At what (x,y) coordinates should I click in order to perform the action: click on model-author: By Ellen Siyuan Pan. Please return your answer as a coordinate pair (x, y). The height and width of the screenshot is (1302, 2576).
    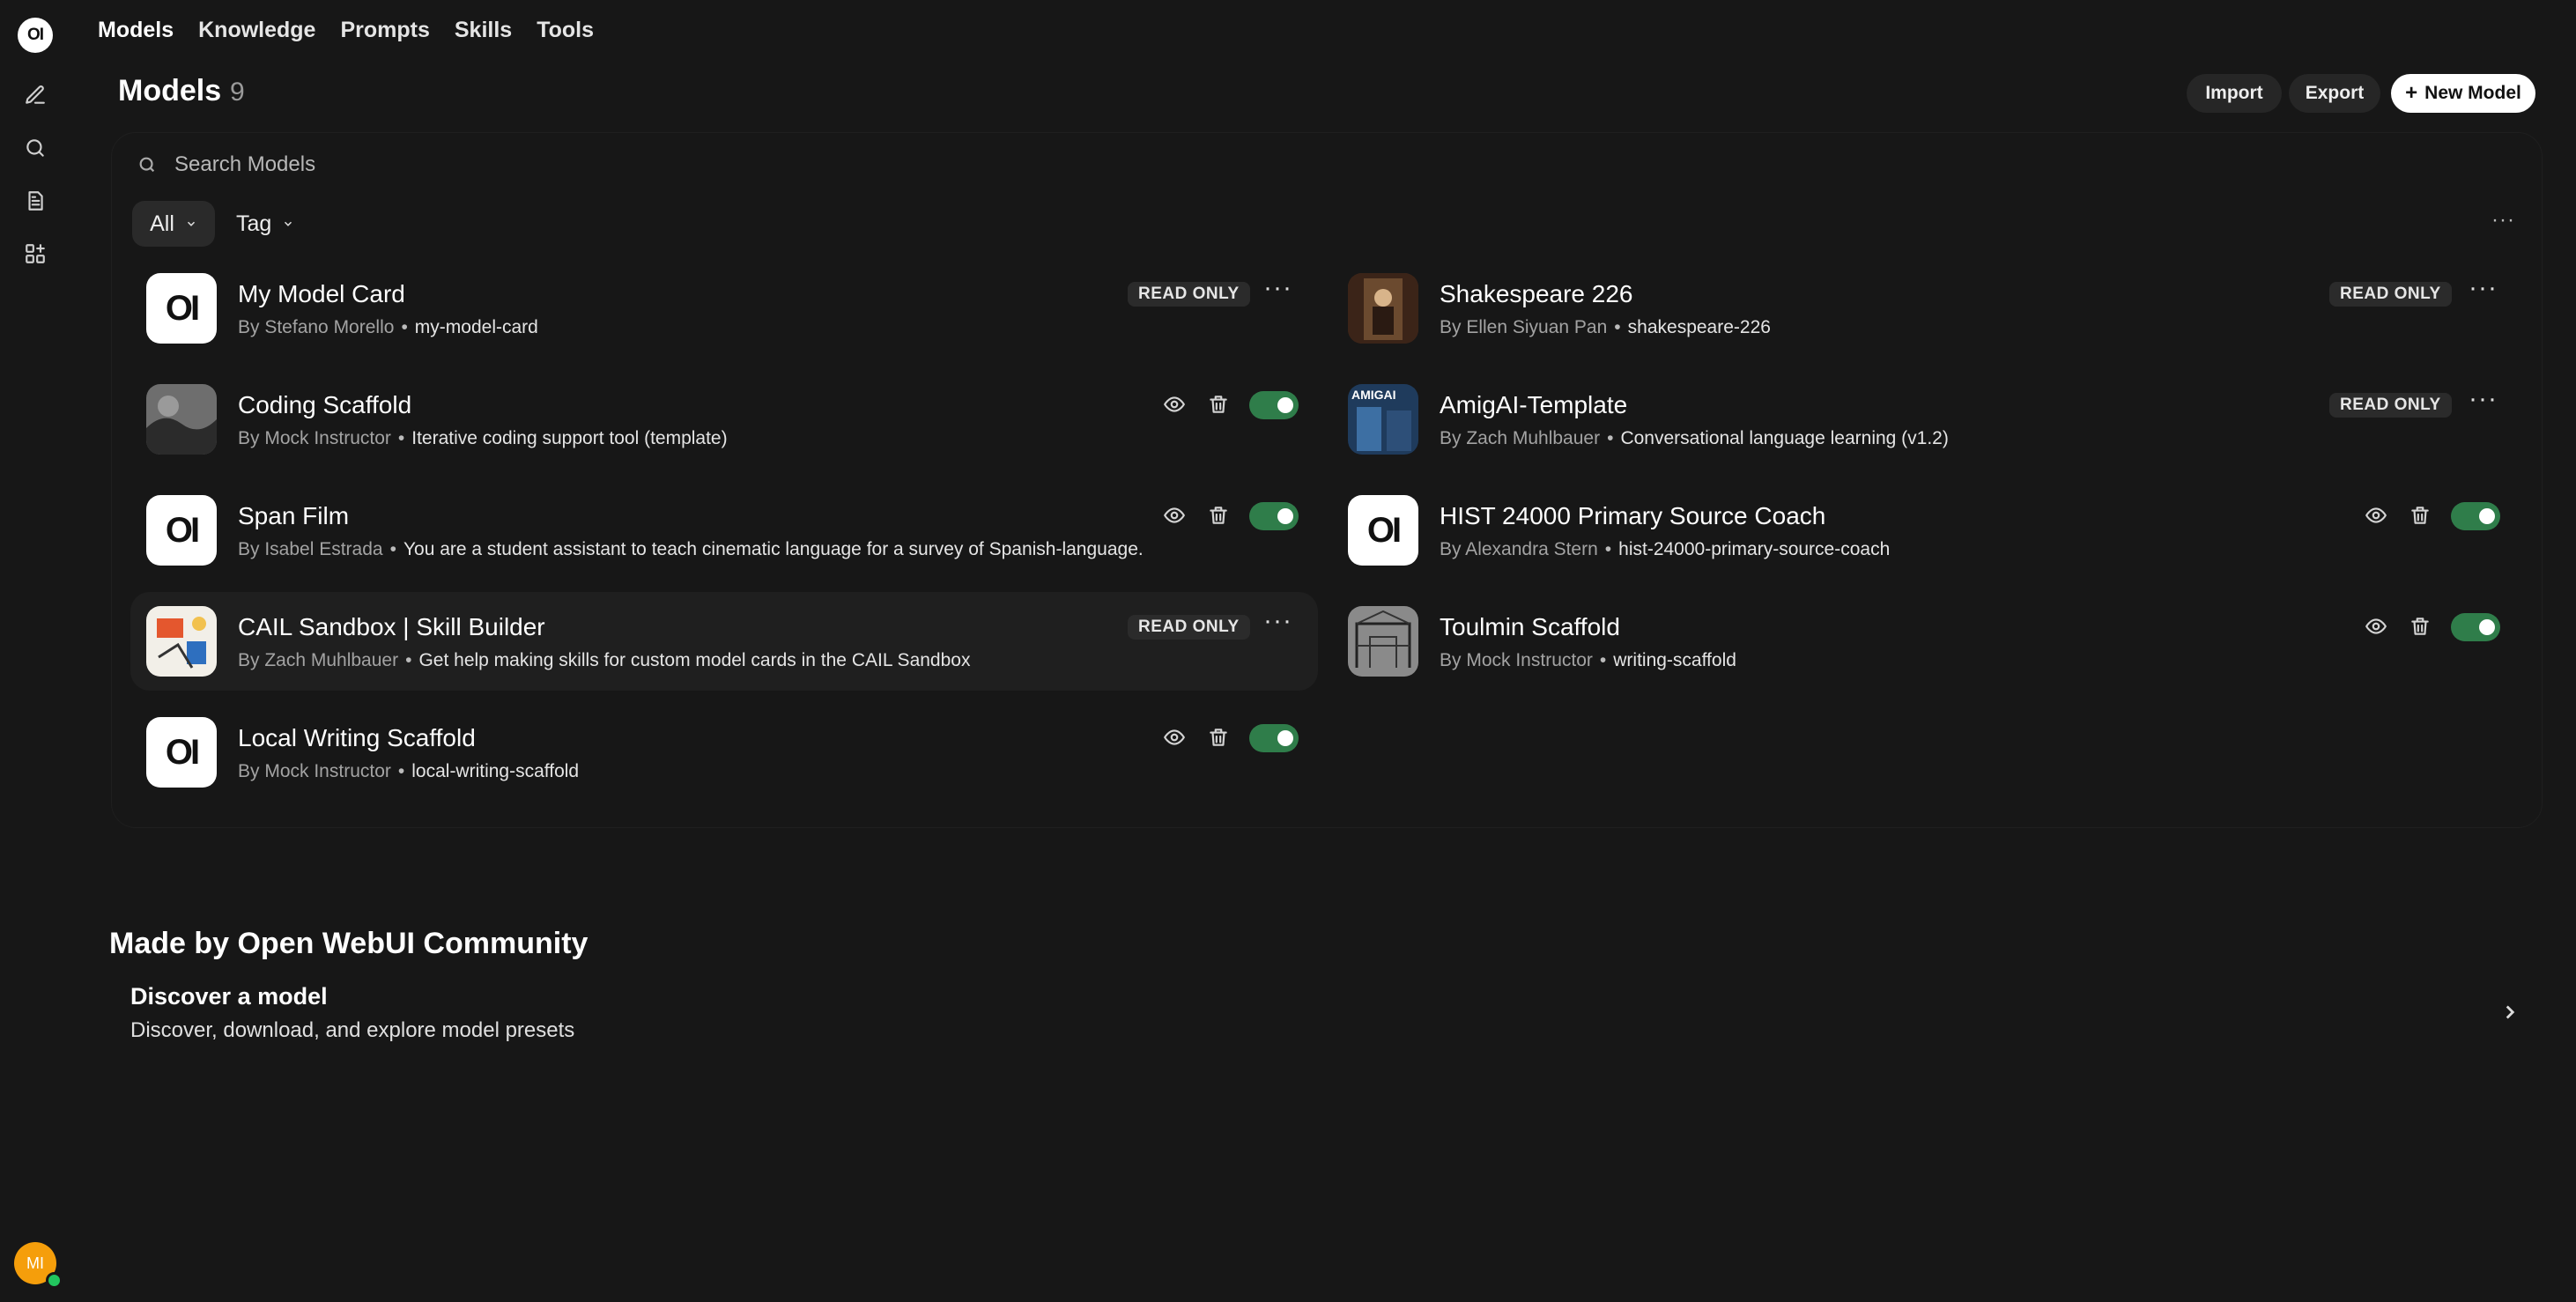
    Looking at the image, I should click on (1524, 327).